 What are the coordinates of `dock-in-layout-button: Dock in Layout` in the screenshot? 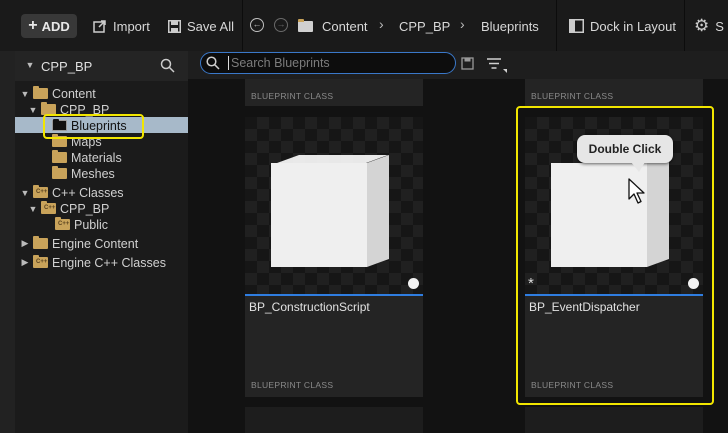 It's located at (622, 26).